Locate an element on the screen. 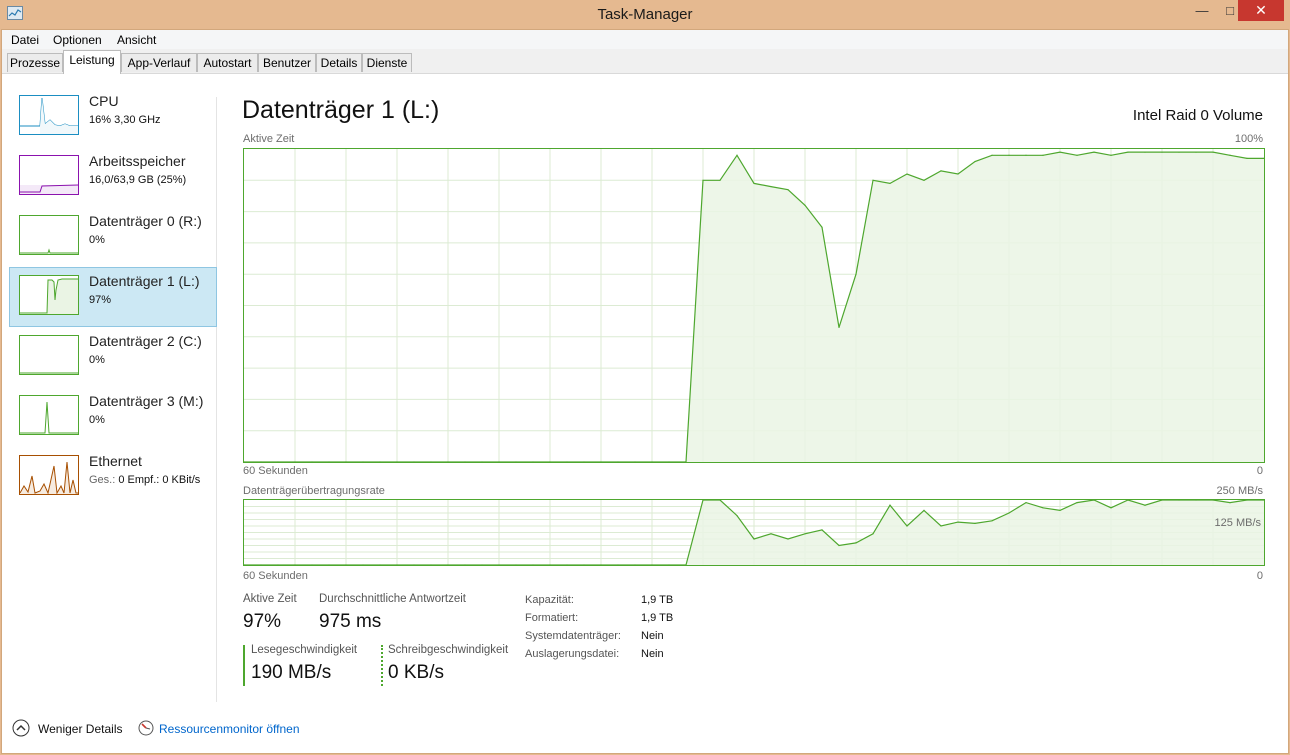  tab-app-verlauf: App-Verlauf is located at coordinates (159, 62).